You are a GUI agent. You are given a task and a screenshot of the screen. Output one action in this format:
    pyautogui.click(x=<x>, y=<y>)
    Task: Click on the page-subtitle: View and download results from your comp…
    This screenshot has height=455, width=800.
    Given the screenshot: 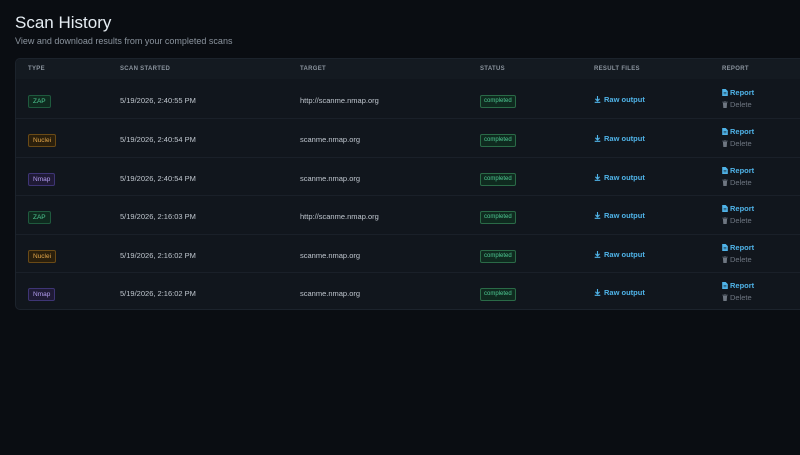 What is the action you would take?
    pyautogui.click(x=124, y=41)
    